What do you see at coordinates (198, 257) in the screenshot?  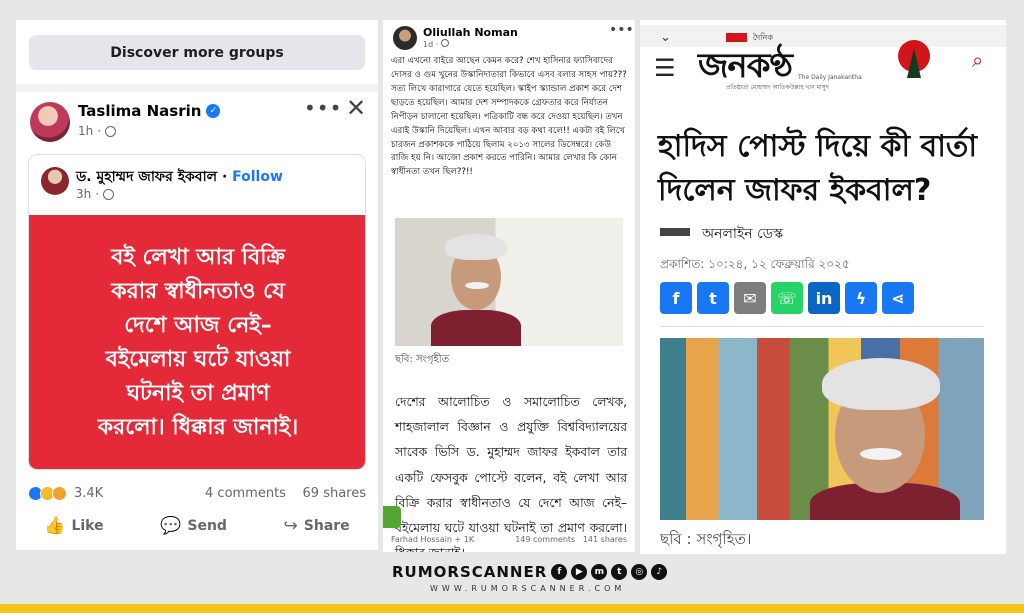 I see `quote-line: বই লেখা আর বিক্রি` at bounding box center [198, 257].